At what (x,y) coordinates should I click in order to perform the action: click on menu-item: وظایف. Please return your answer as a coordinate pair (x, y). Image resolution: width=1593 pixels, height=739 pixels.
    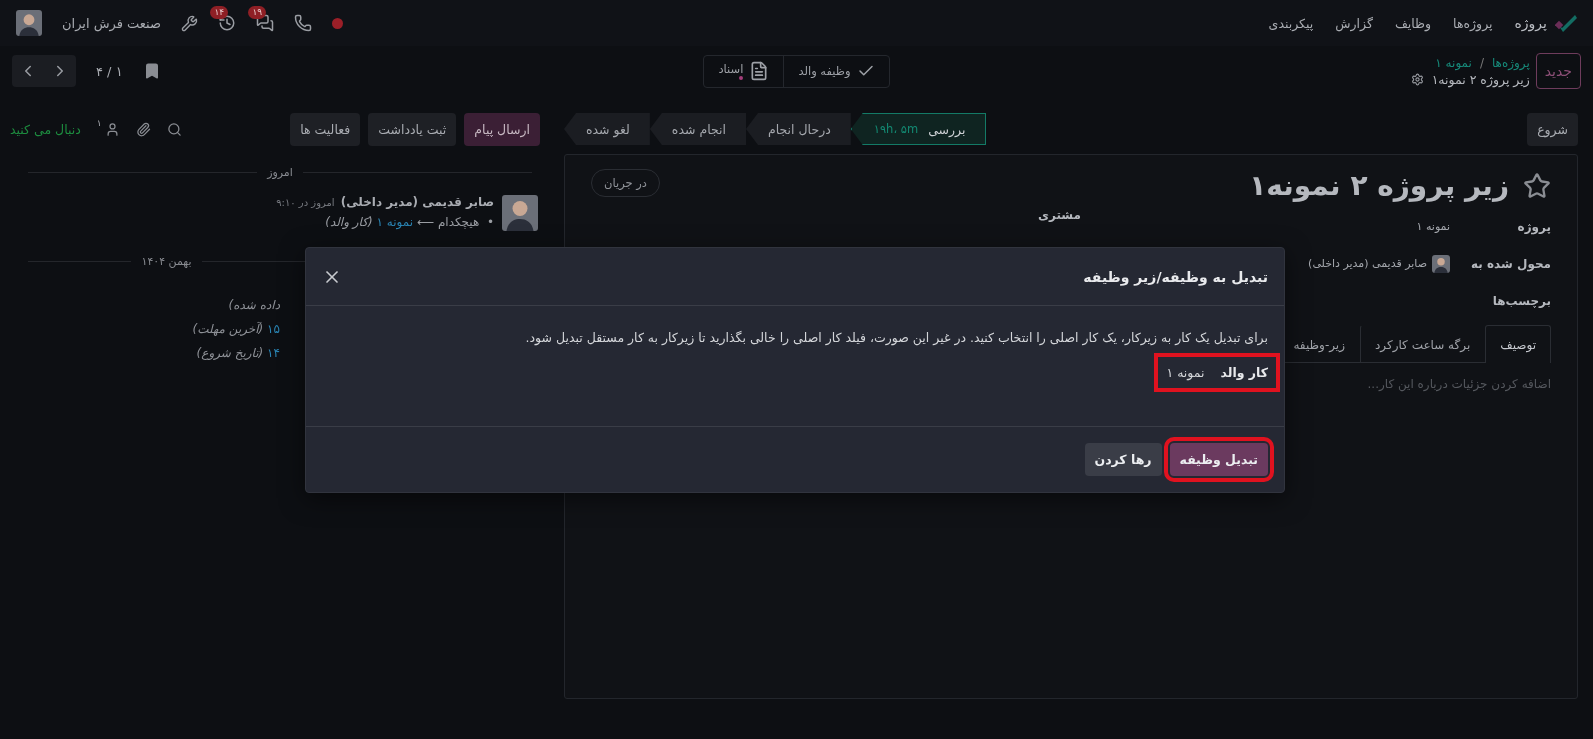
    Looking at the image, I should click on (1413, 23).